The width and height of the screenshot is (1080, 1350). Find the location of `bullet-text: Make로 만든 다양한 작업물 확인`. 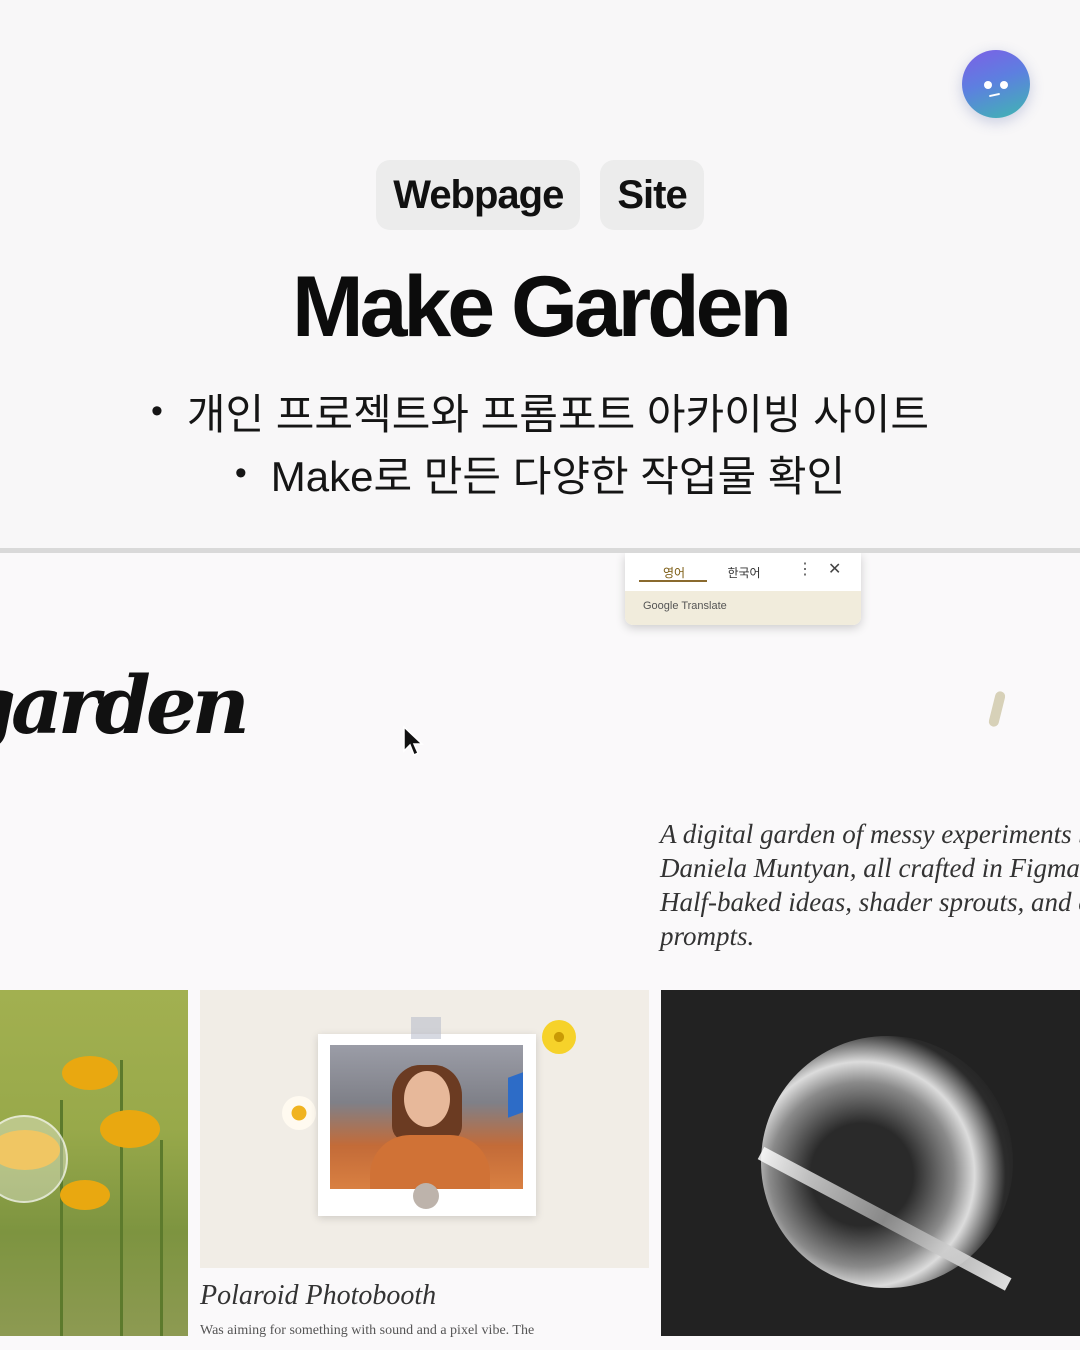

bullet-text: Make로 만든 다양한 작업물 확인 is located at coordinates (558, 476).